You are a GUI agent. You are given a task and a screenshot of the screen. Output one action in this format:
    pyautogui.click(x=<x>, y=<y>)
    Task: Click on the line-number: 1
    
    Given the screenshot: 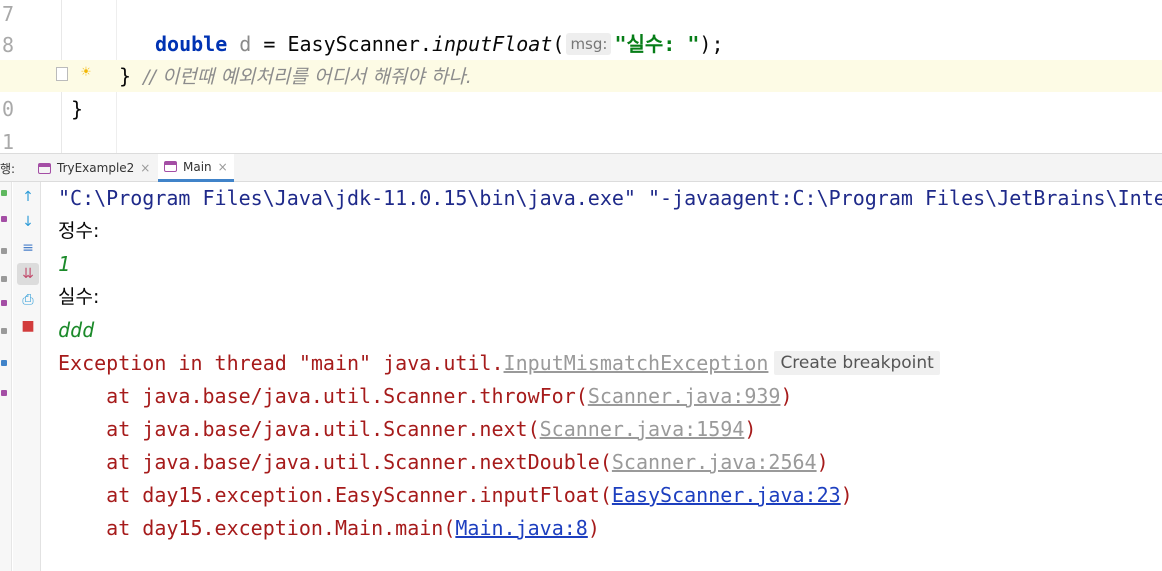 What is the action you would take?
    pyautogui.click(x=7, y=141)
    